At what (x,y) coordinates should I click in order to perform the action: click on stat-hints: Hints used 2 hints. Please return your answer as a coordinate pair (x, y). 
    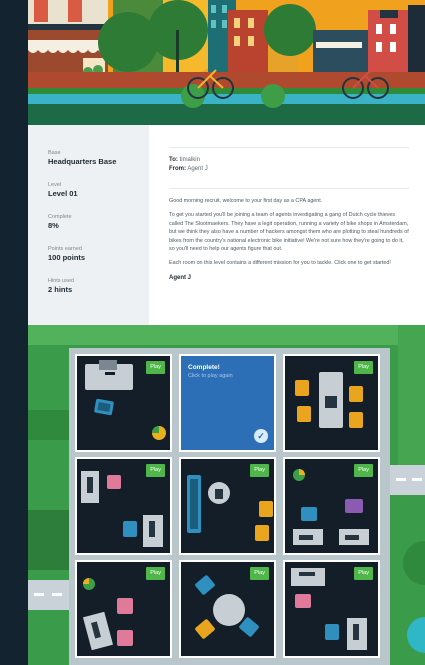
    Looking at the image, I should click on (98, 286).